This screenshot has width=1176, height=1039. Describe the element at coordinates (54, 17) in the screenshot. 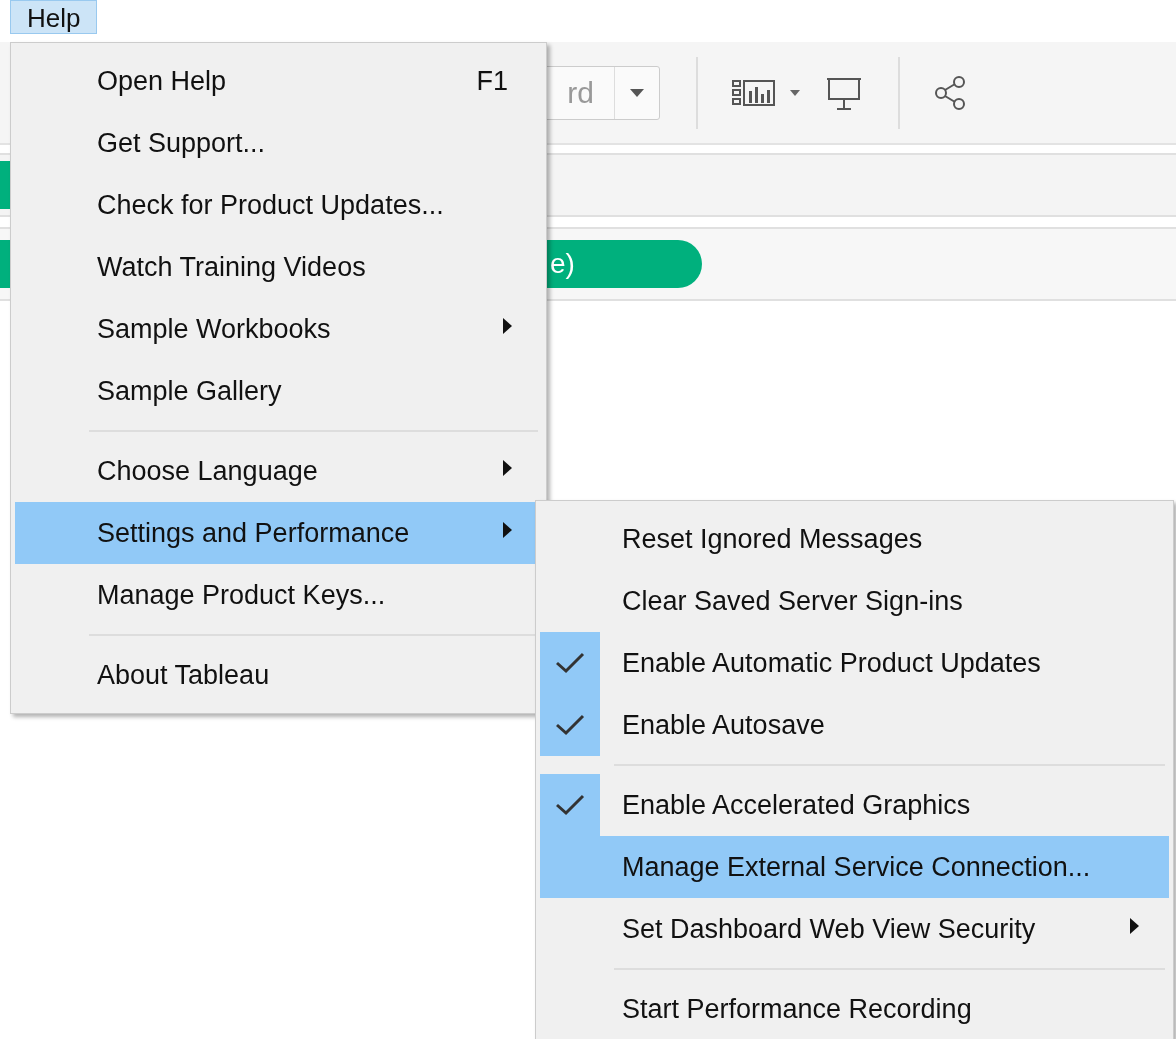

I see `menu-bar-item: Help` at that location.